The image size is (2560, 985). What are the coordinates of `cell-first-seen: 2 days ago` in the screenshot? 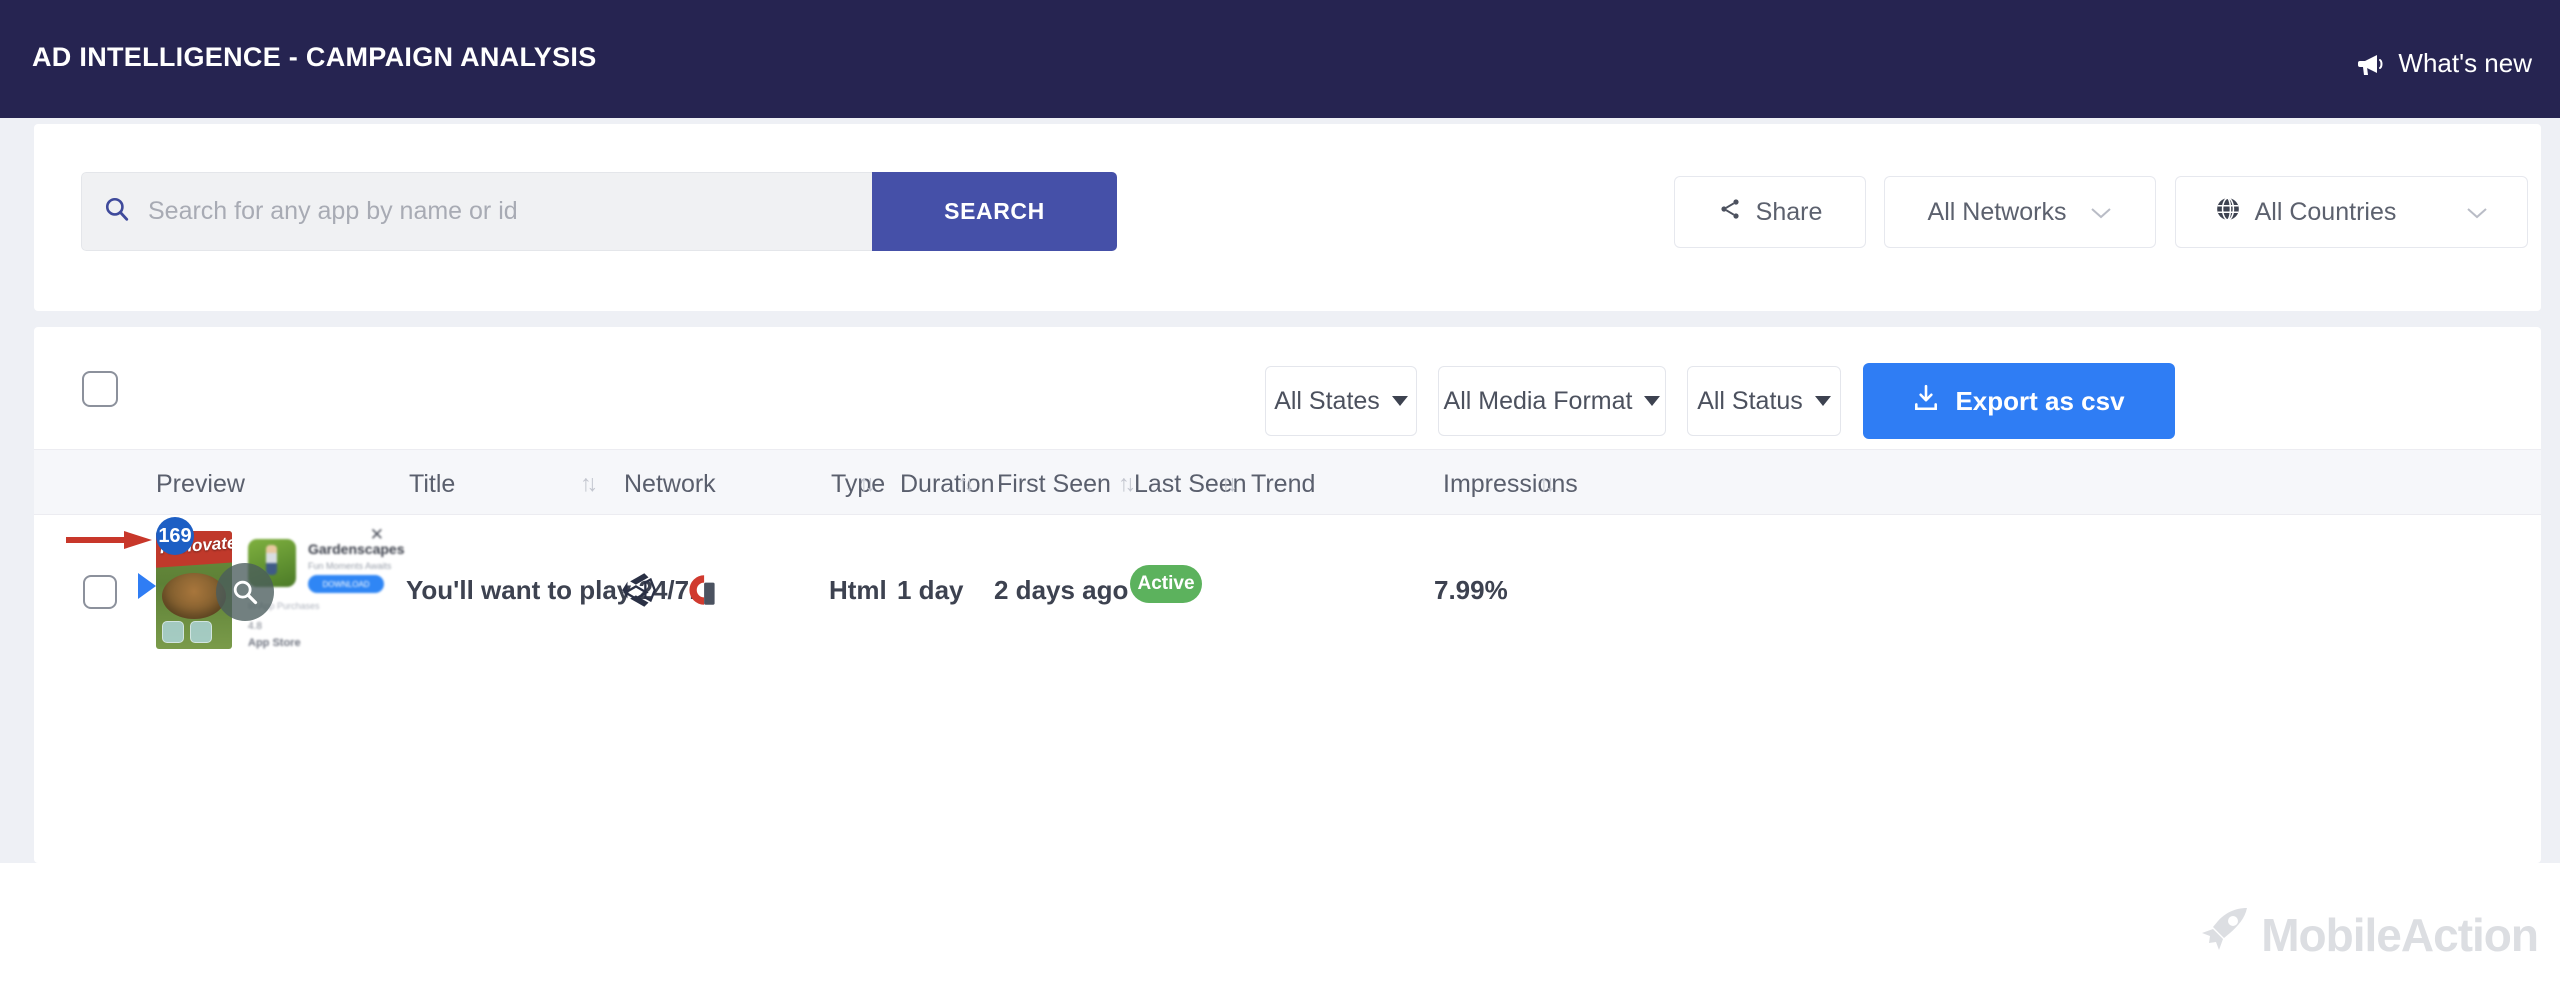 It's located at (1061, 590).